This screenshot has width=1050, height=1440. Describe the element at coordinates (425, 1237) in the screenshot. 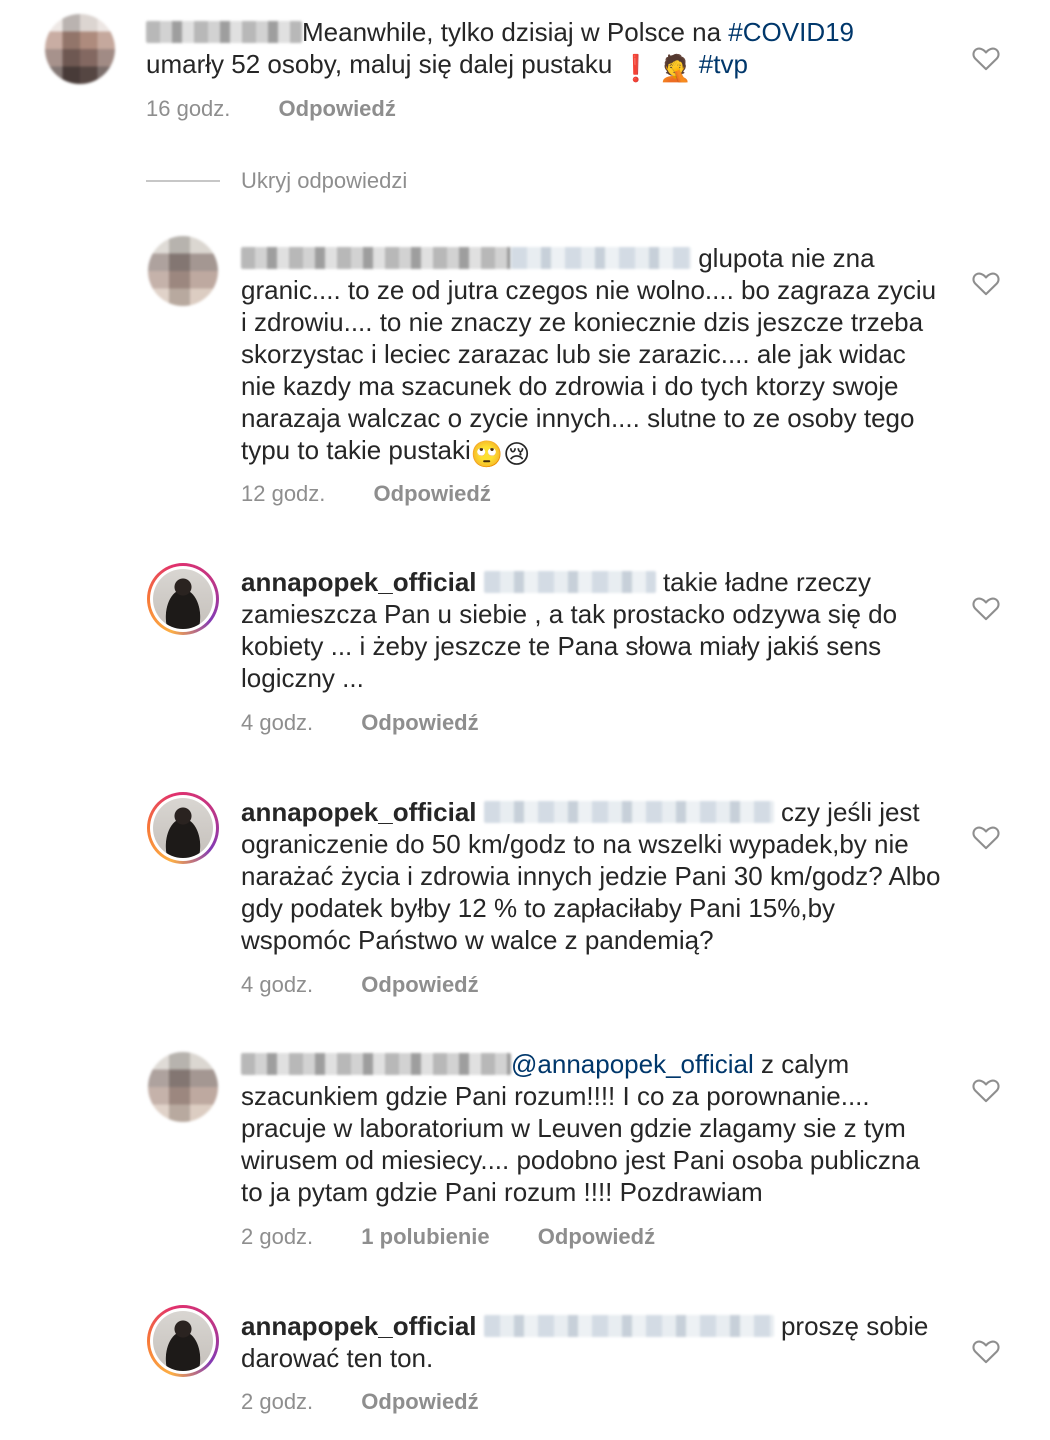

I see `likes-count-button: 1 polubienie` at that location.